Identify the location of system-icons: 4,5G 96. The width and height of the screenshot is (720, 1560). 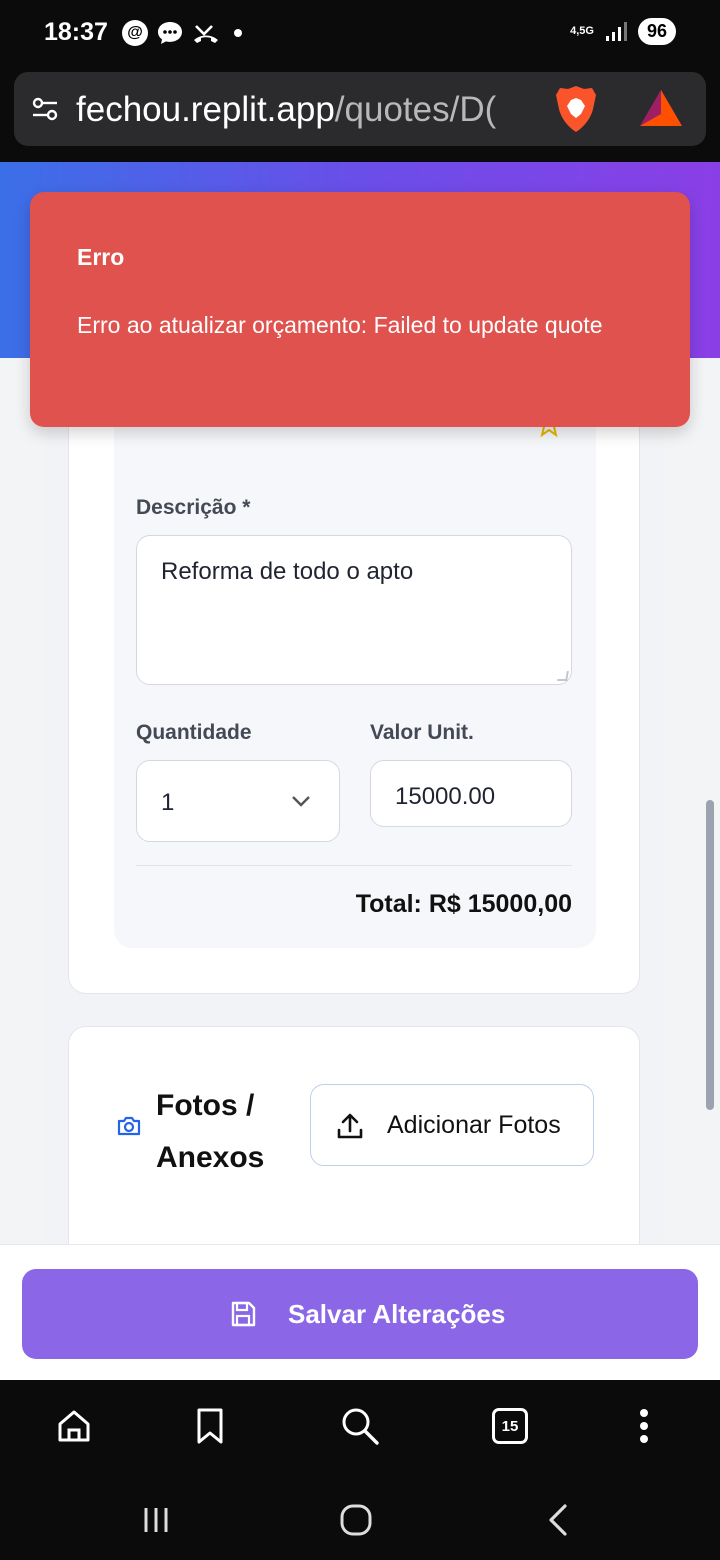
(623, 31).